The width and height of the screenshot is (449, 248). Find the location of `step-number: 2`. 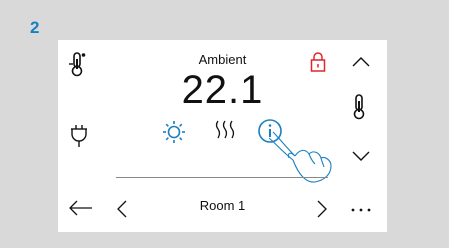

step-number: 2 is located at coordinates (35, 27).